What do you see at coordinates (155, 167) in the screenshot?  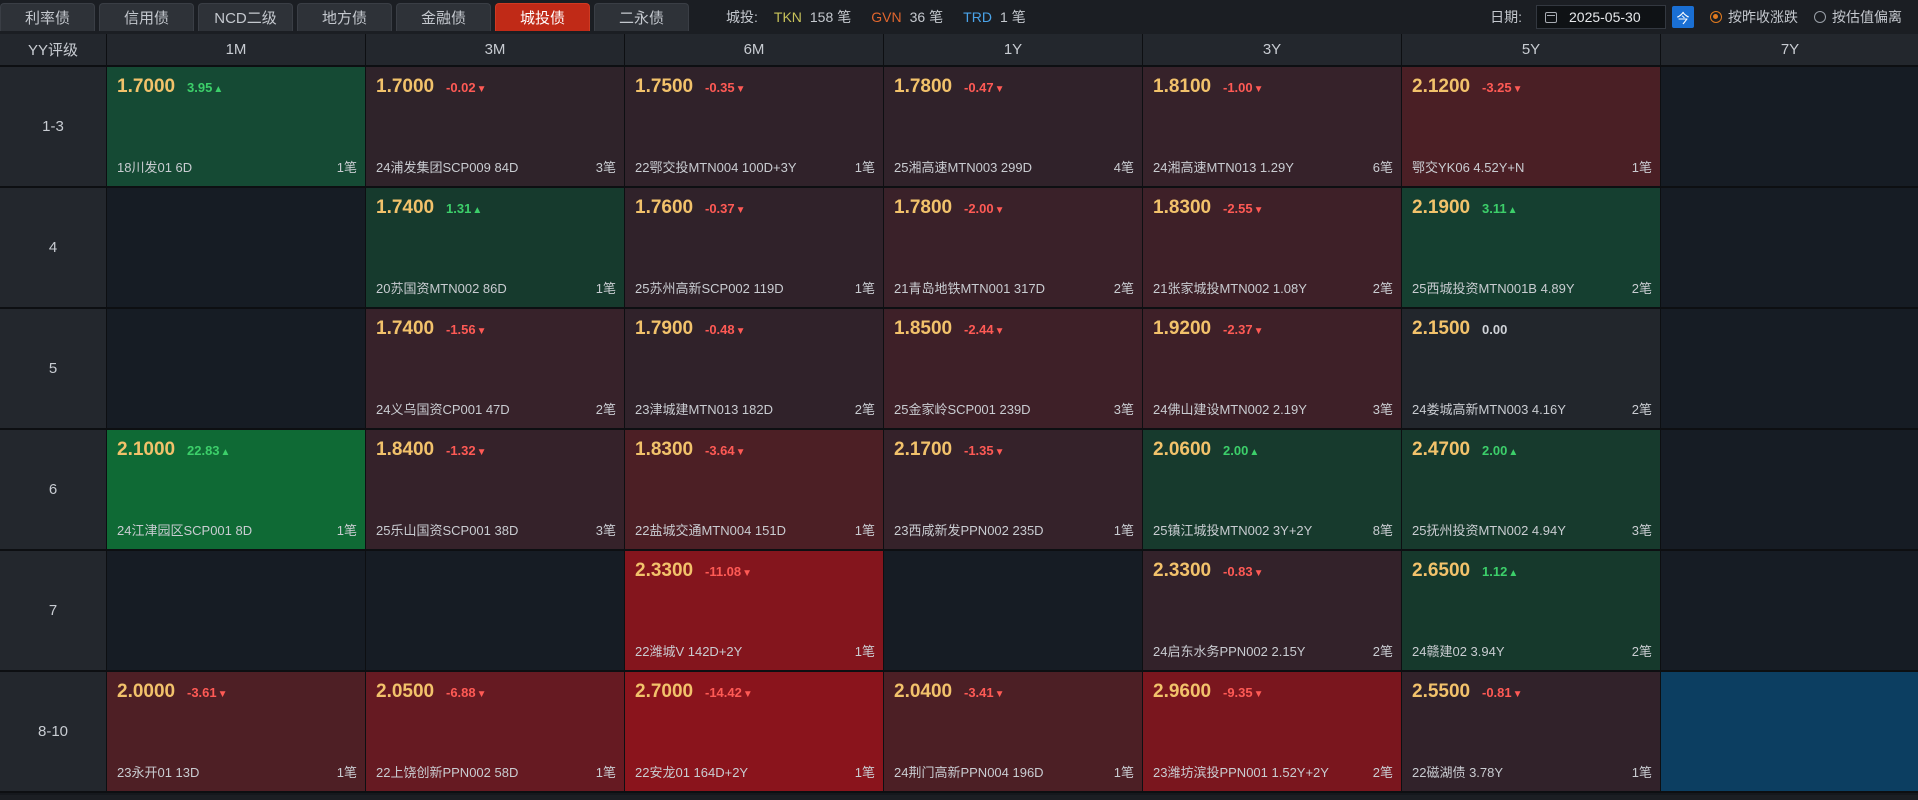 I see `bond-name: 18川发01 6D` at bounding box center [155, 167].